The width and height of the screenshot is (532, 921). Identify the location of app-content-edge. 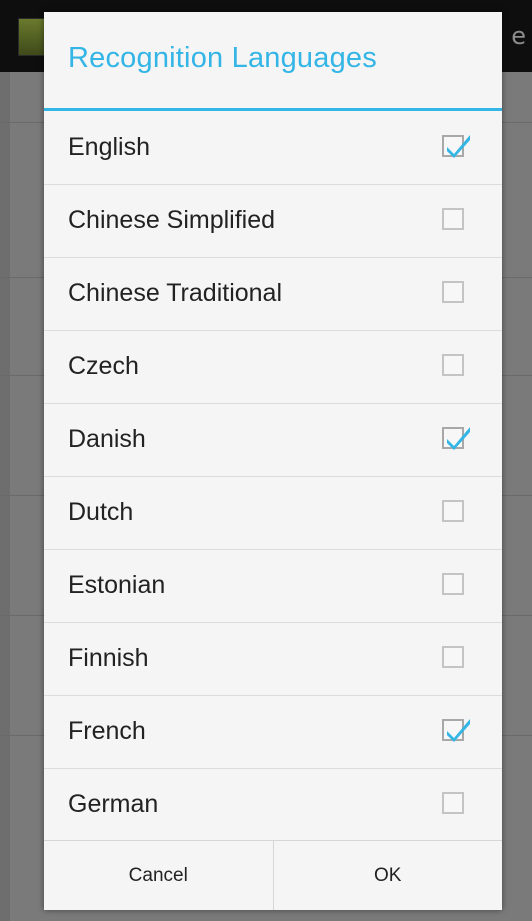
(5, 496).